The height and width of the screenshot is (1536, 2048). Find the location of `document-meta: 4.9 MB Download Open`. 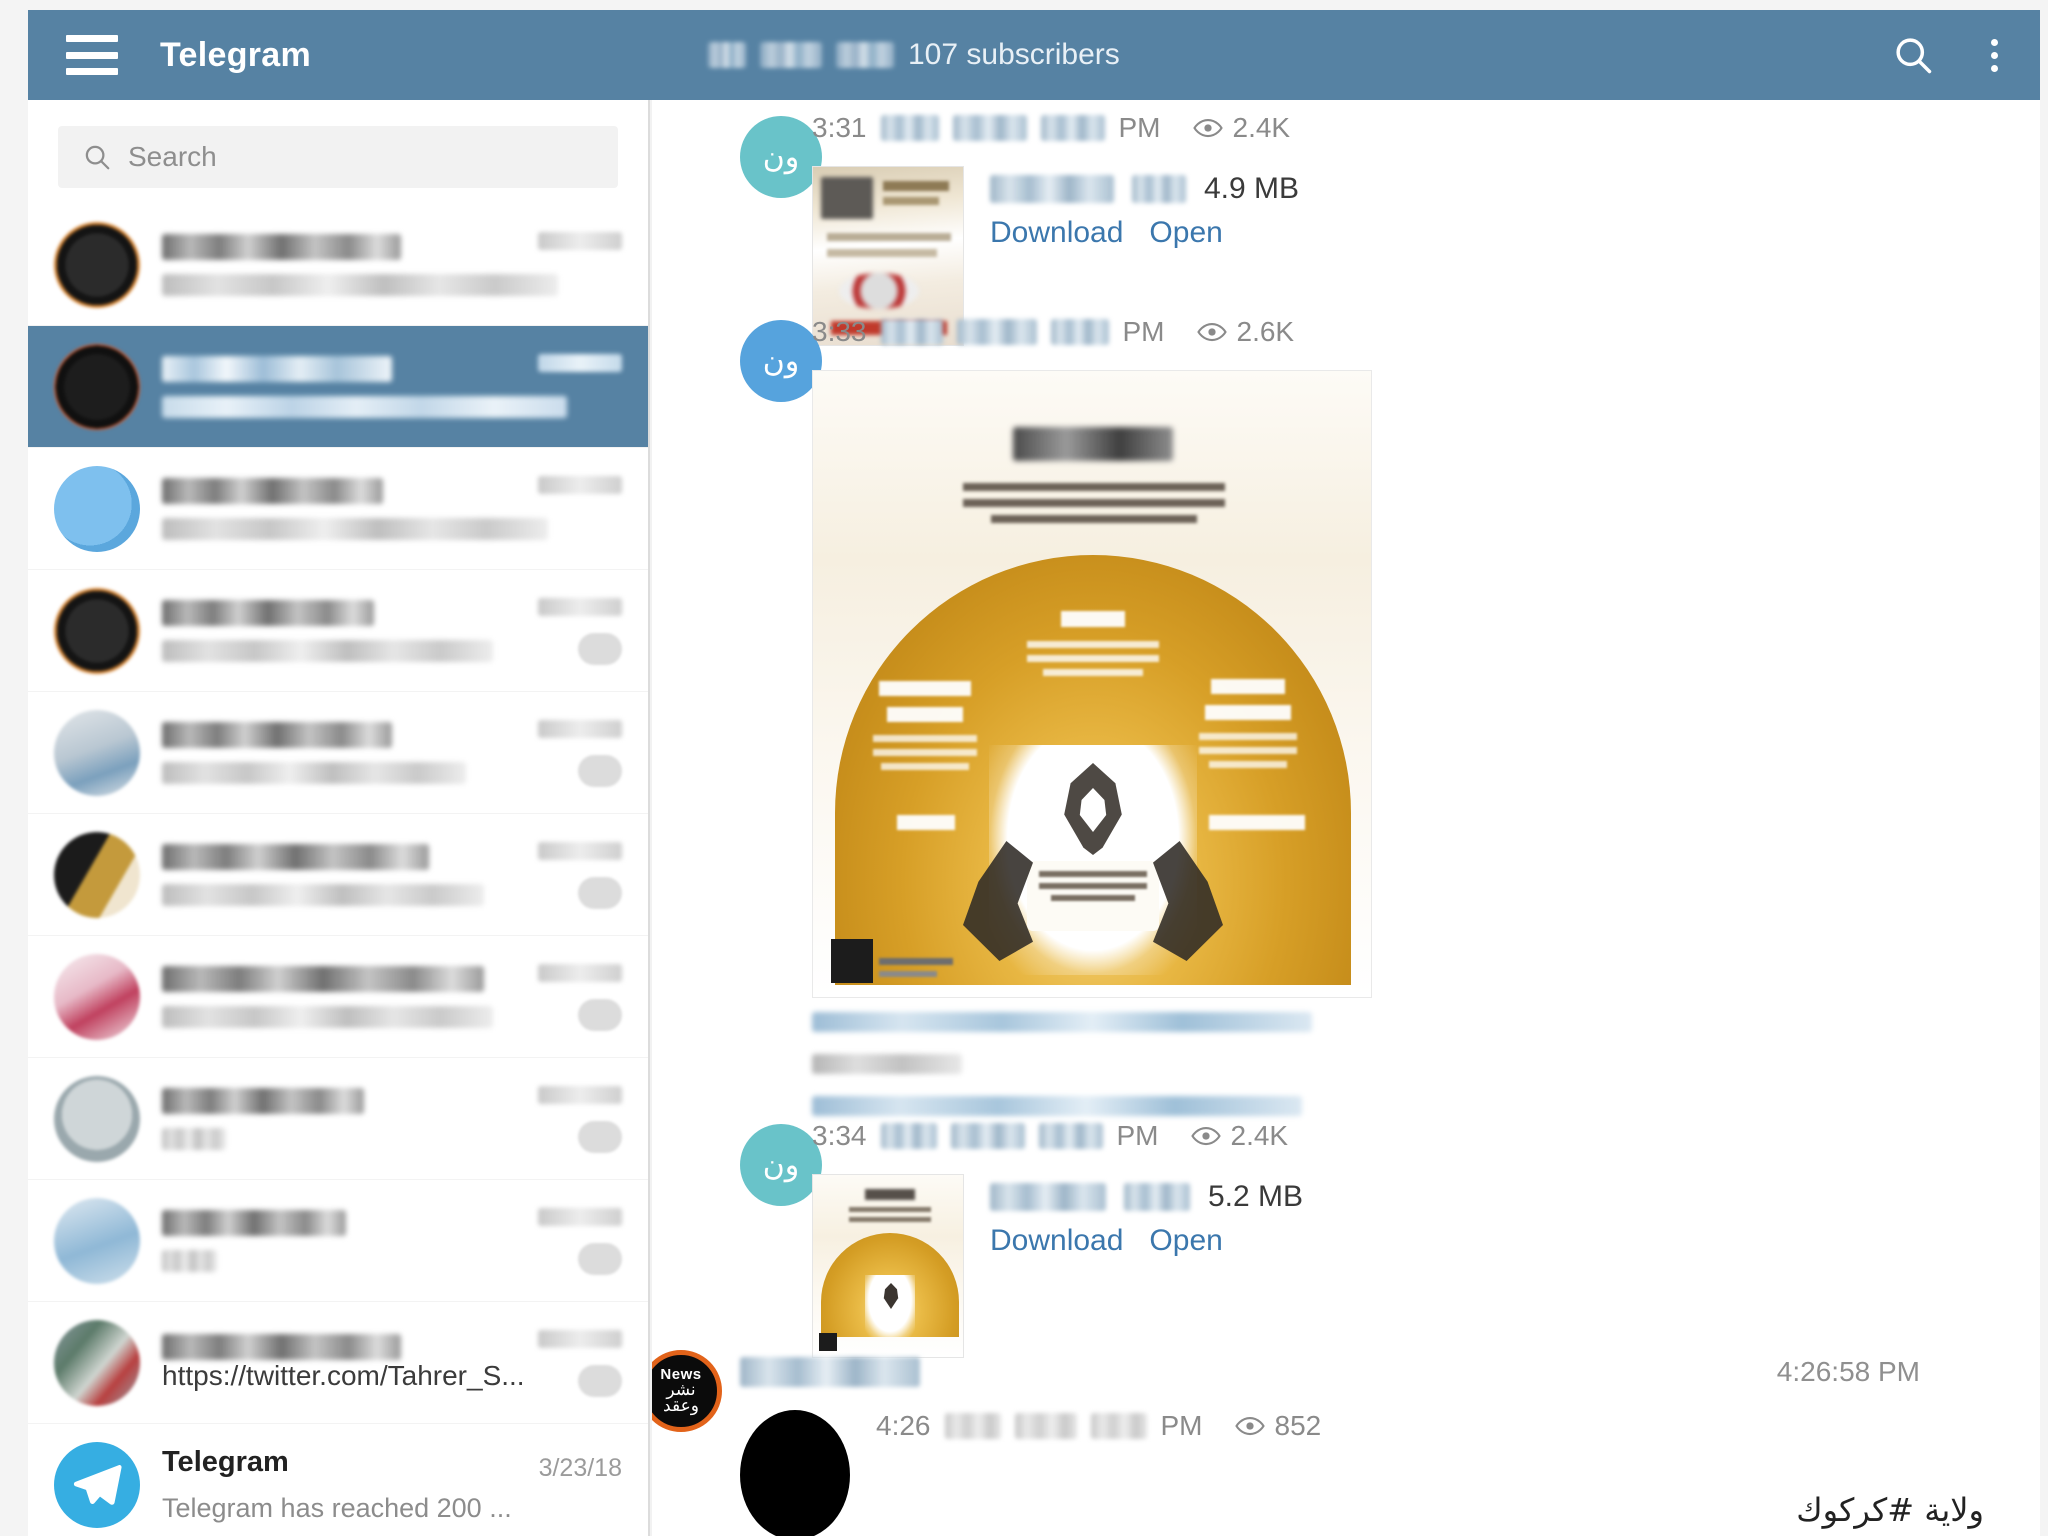

document-meta: 4.9 MB Download Open is located at coordinates (1144, 208).